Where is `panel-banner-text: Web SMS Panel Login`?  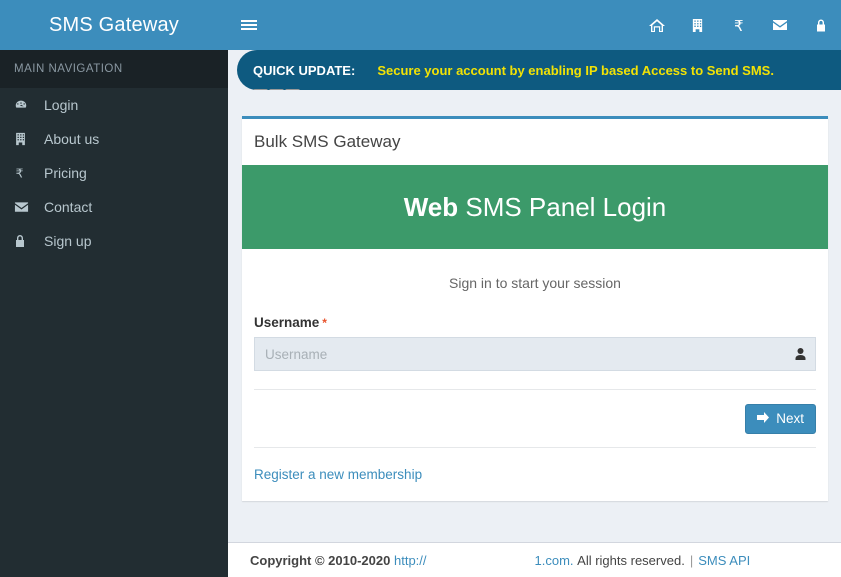 panel-banner-text: Web SMS Panel Login is located at coordinates (535, 207).